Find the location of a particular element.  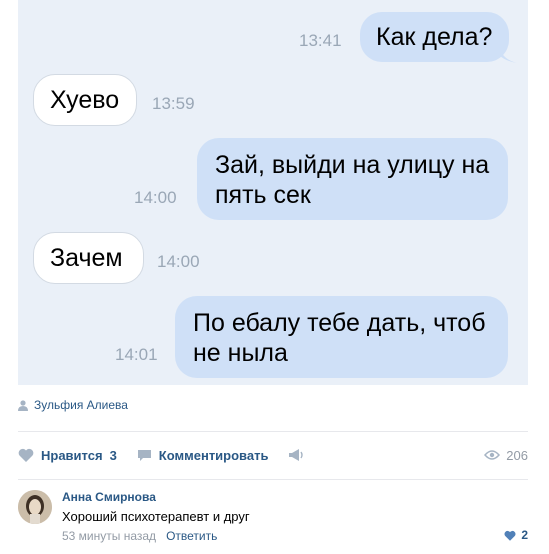

user-icon is located at coordinates (23, 405).